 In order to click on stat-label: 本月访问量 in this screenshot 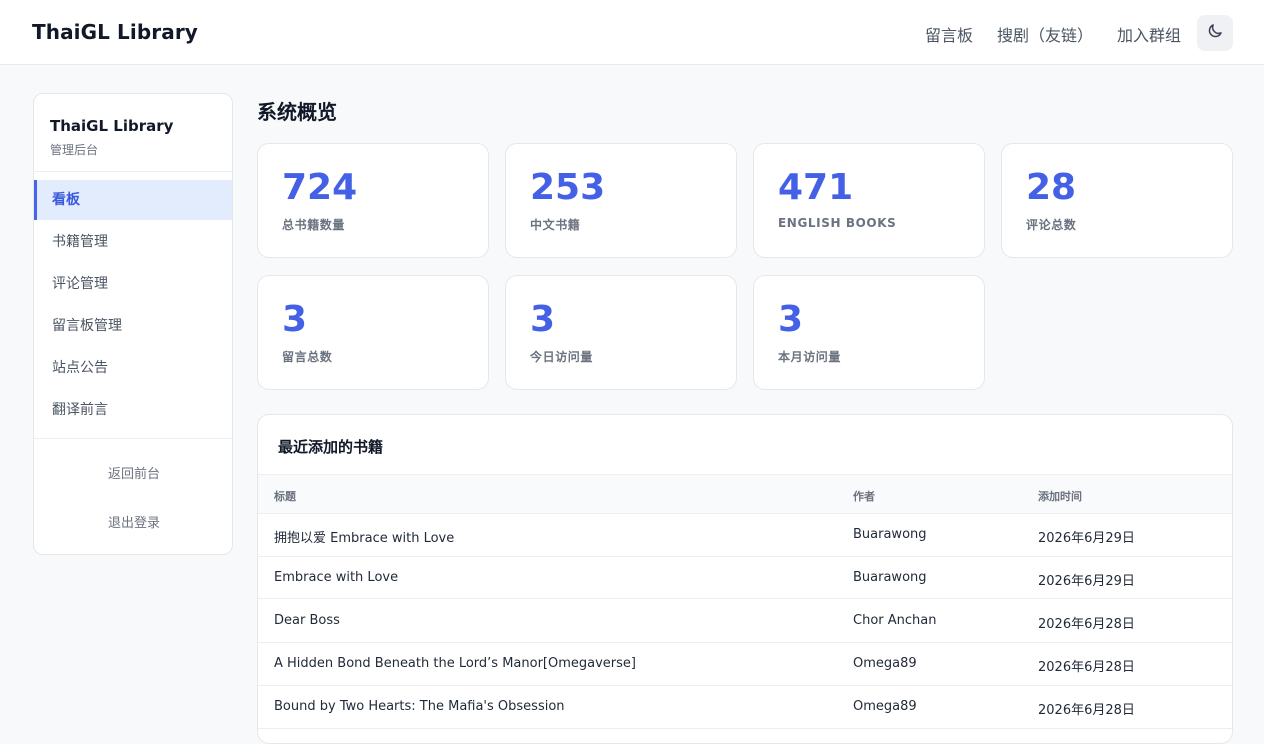, I will do `click(810, 357)`.